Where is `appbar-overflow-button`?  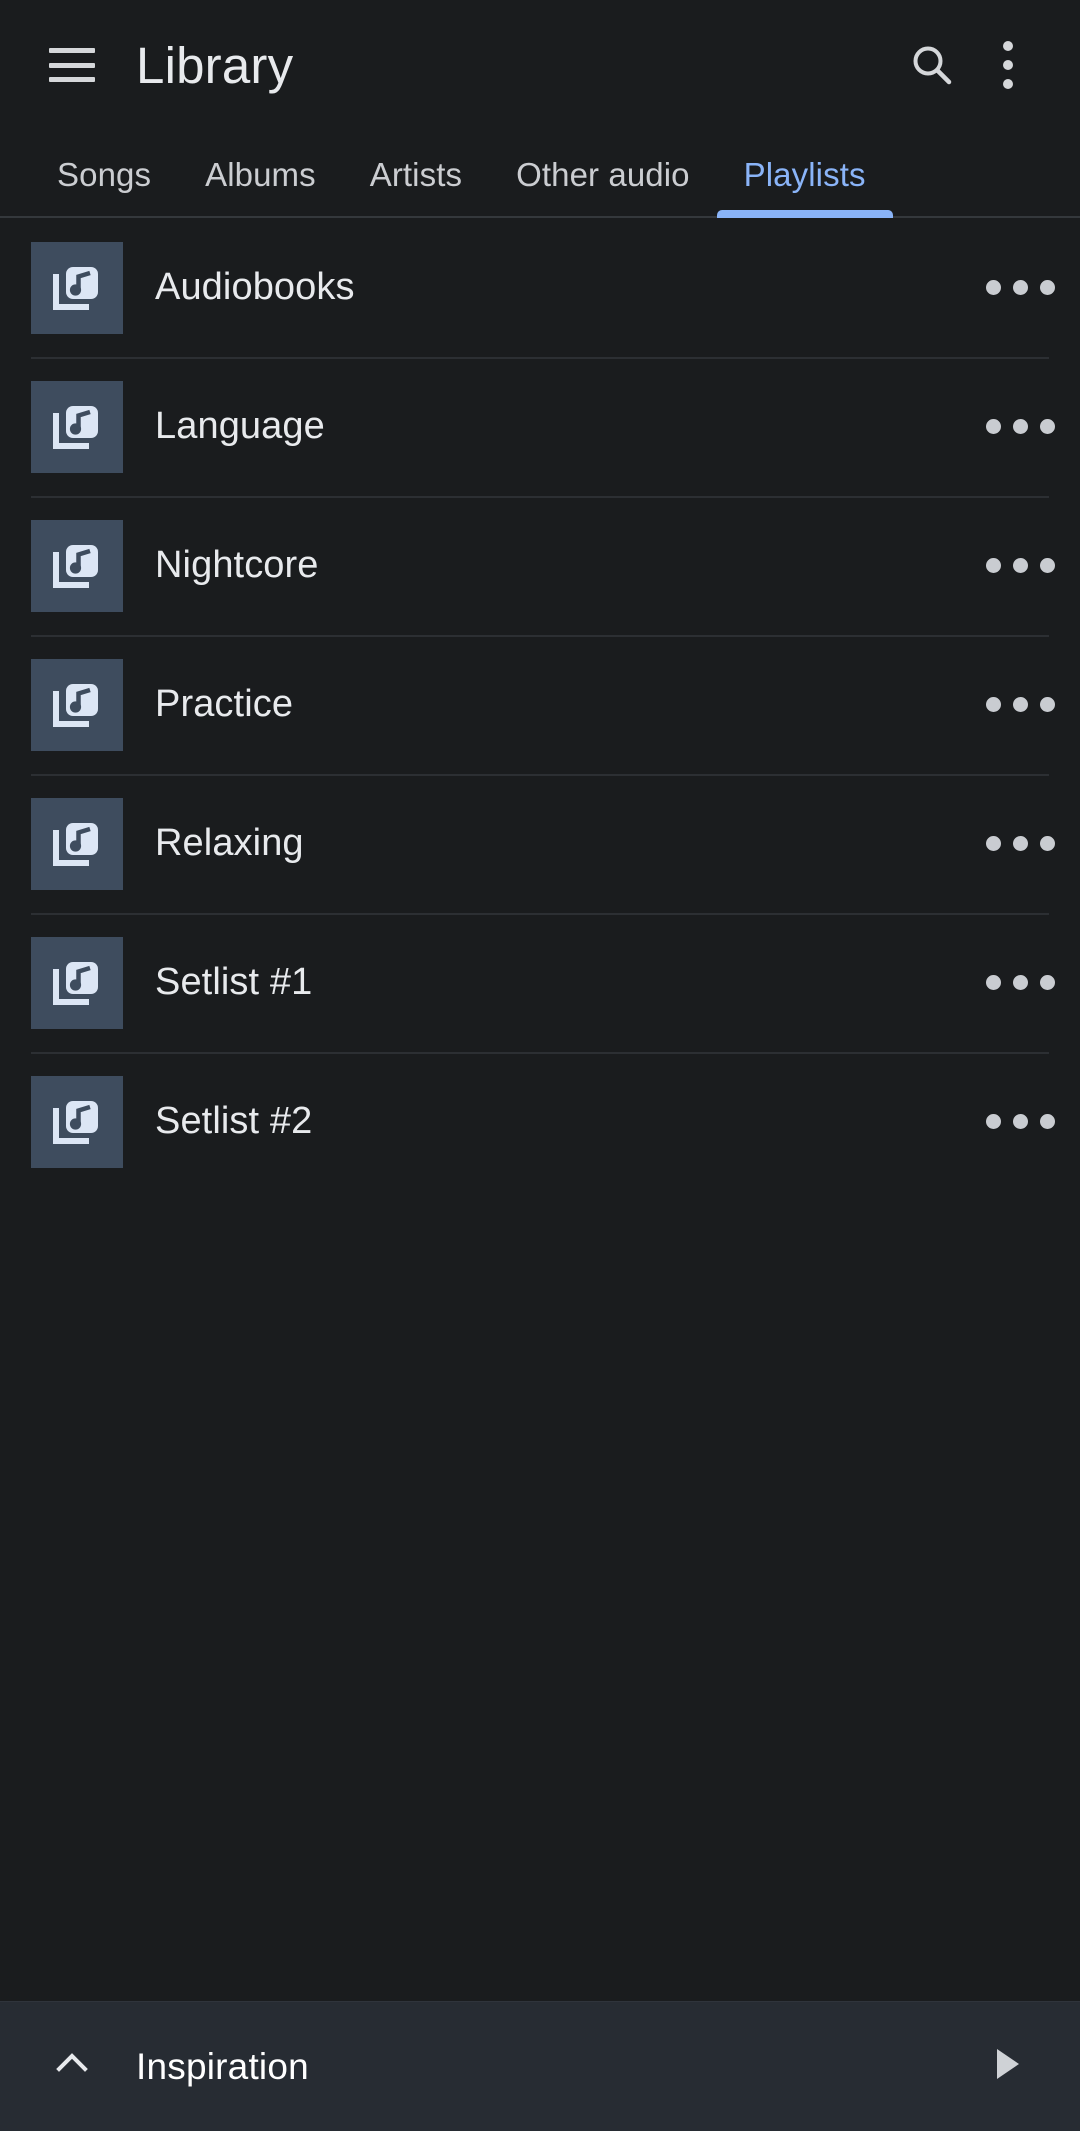
appbar-overflow-button is located at coordinates (1008, 65).